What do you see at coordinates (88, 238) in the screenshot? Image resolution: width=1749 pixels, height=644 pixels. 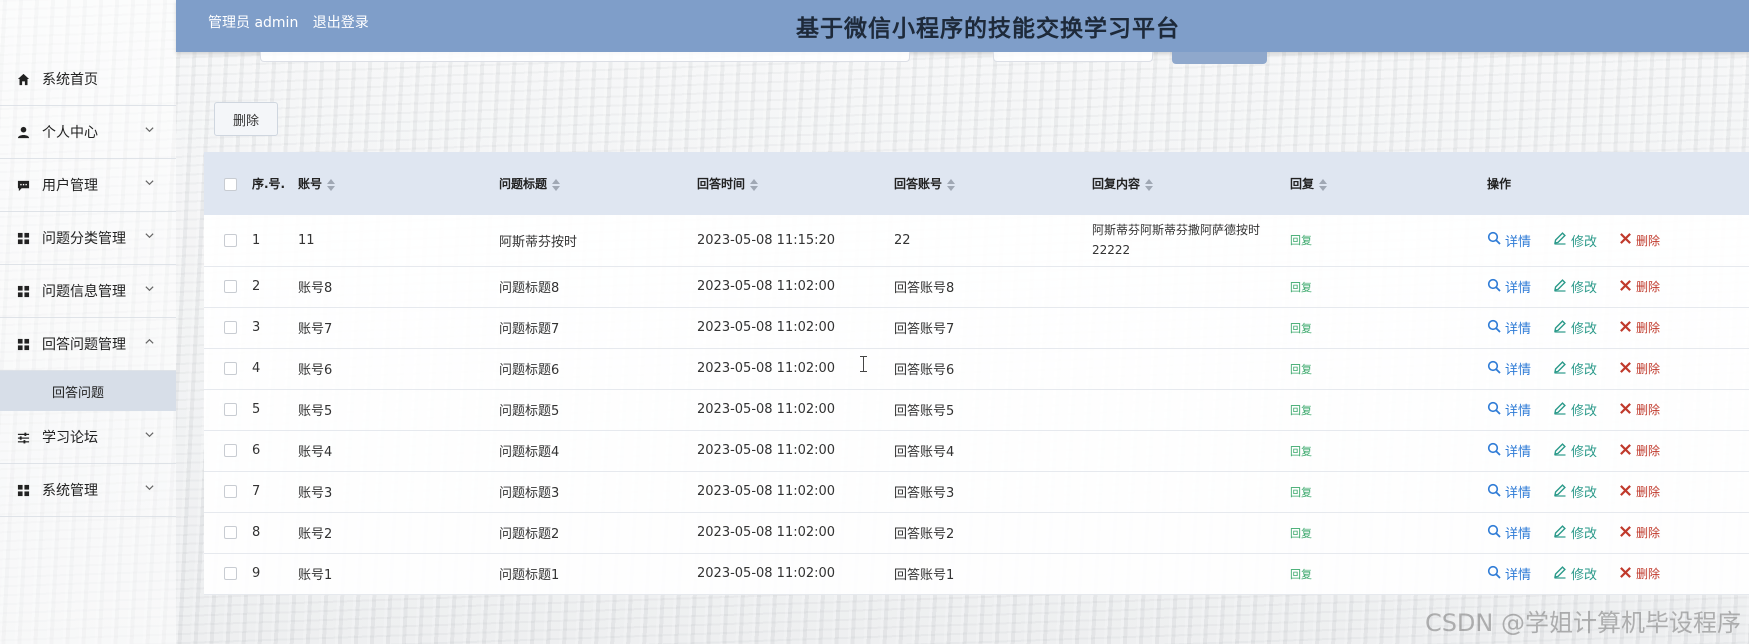 I see `sidebar-item-3: 问题分类管理` at bounding box center [88, 238].